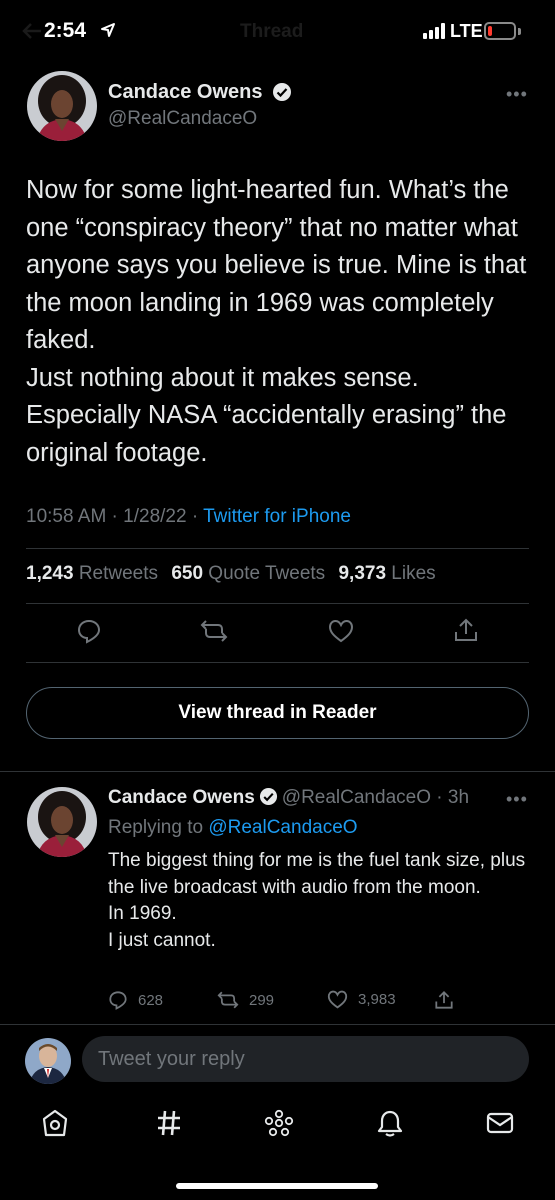  I want to click on reply-author-avatar, so click(62, 822).